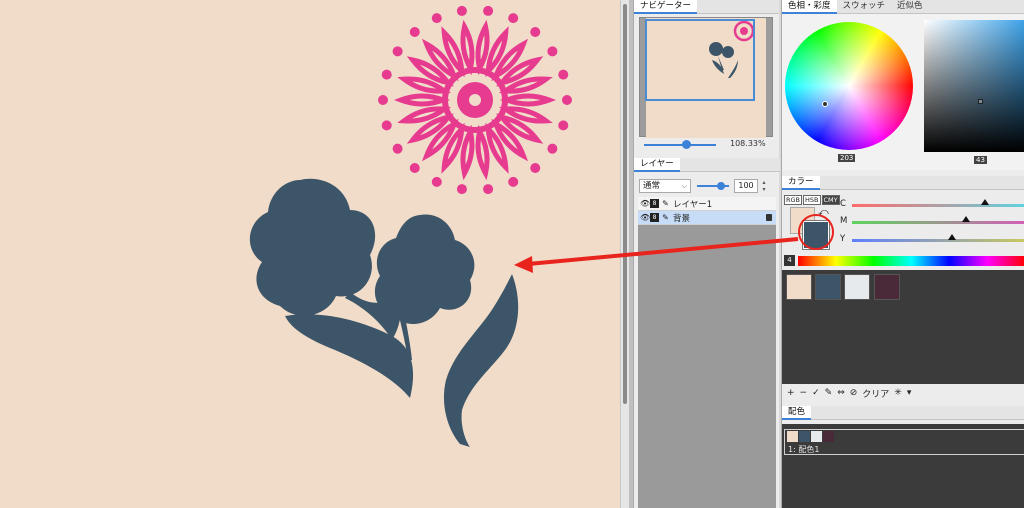 This screenshot has height=508, width=1024. Describe the element at coordinates (952, 237) in the screenshot. I see `slider-y-handle` at that location.